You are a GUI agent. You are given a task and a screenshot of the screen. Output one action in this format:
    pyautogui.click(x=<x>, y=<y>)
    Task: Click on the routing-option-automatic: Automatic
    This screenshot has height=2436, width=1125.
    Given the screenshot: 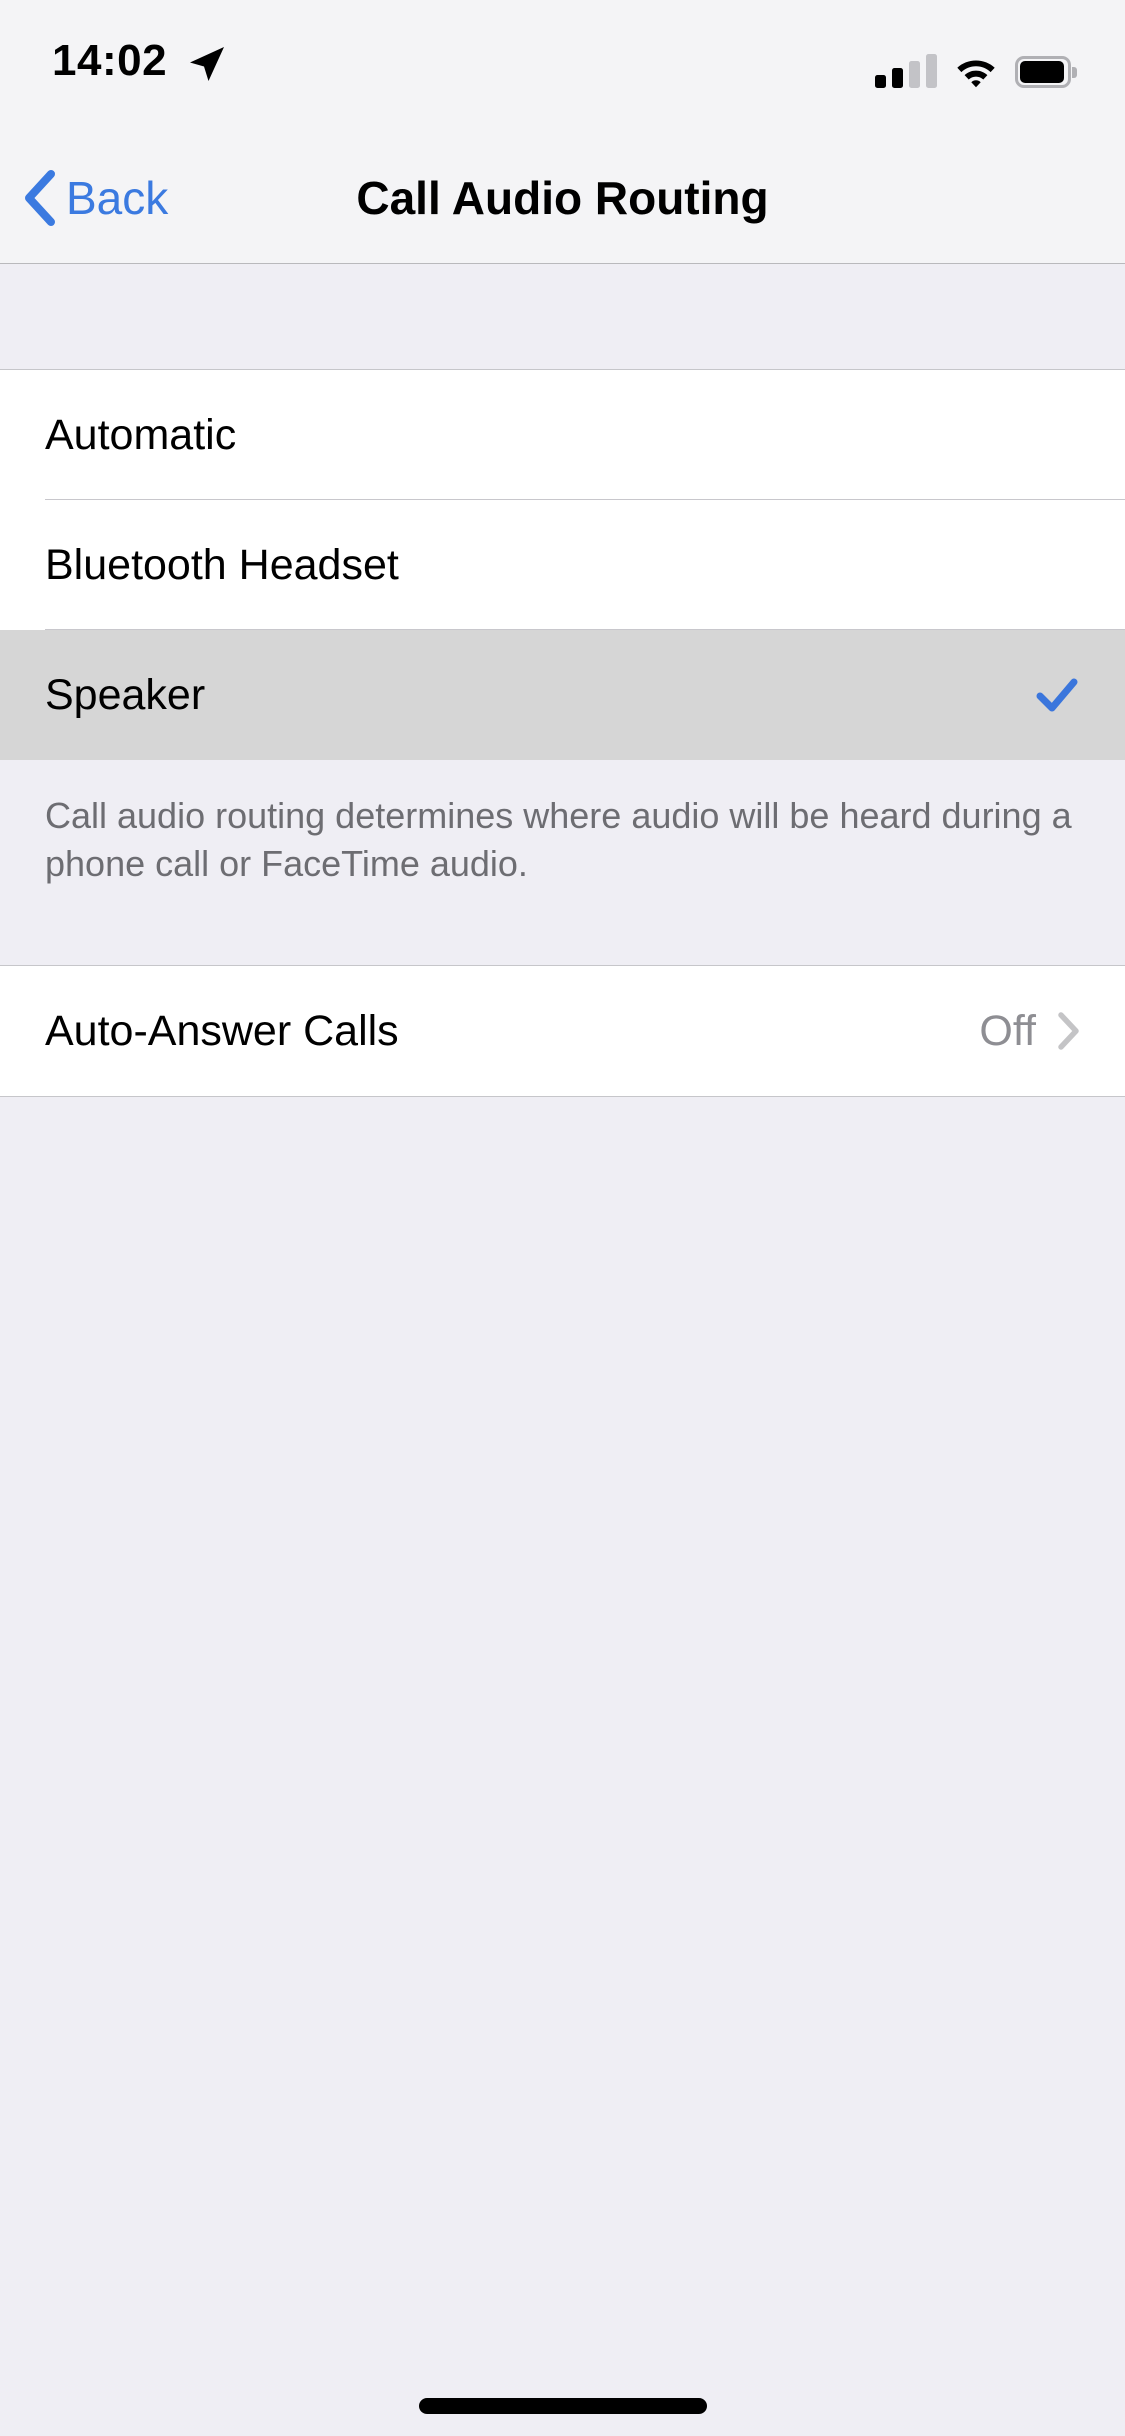 What is the action you would take?
    pyautogui.click(x=562, y=435)
    